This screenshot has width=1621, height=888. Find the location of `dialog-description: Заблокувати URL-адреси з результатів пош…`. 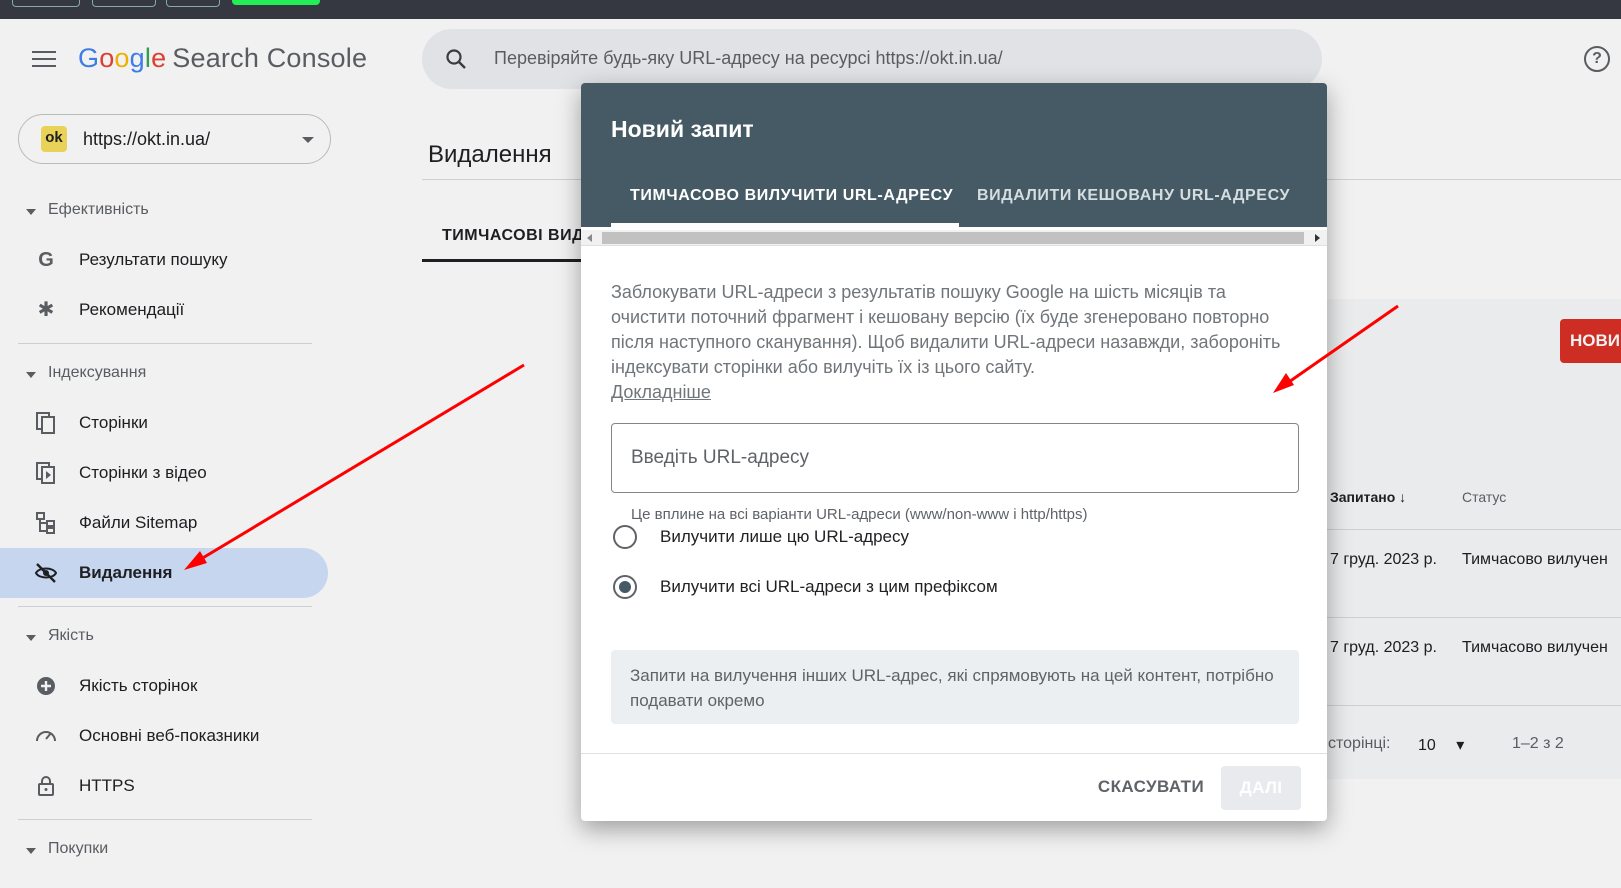

dialog-description: Заблокувати URL-адреси з результатів пош… is located at coordinates (951, 342).